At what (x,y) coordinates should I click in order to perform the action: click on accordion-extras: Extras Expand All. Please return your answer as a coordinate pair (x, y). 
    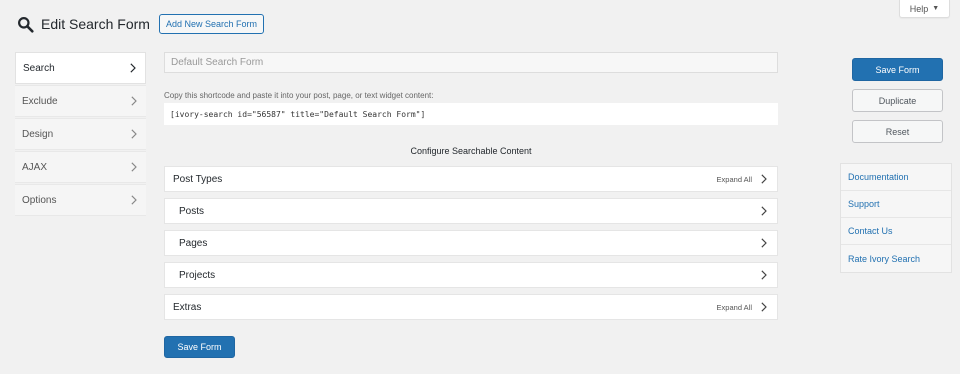
    Looking at the image, I should click on (471, 307).